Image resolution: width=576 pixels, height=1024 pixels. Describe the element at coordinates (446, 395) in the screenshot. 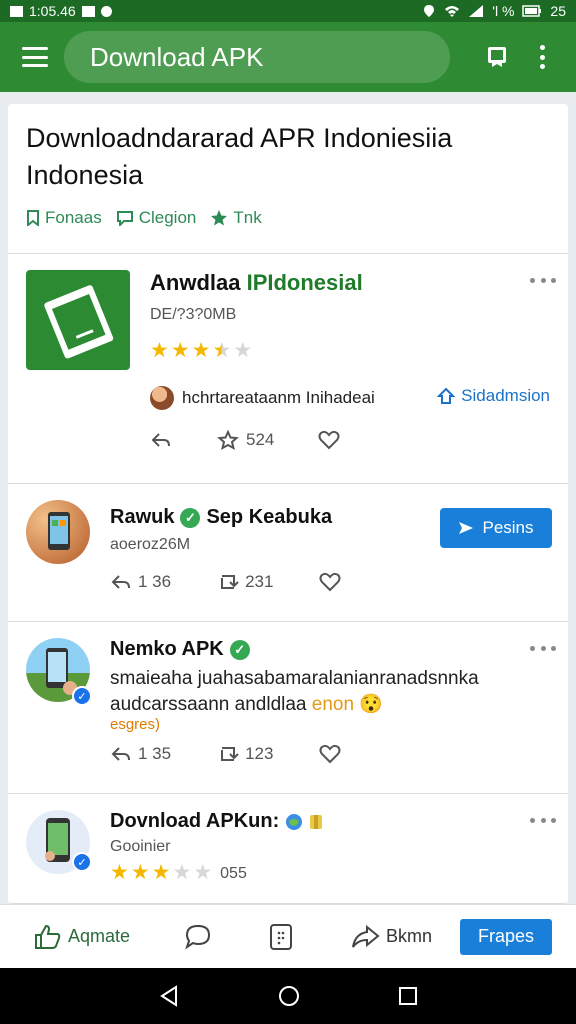

I see `home-outline-icon` at that location.